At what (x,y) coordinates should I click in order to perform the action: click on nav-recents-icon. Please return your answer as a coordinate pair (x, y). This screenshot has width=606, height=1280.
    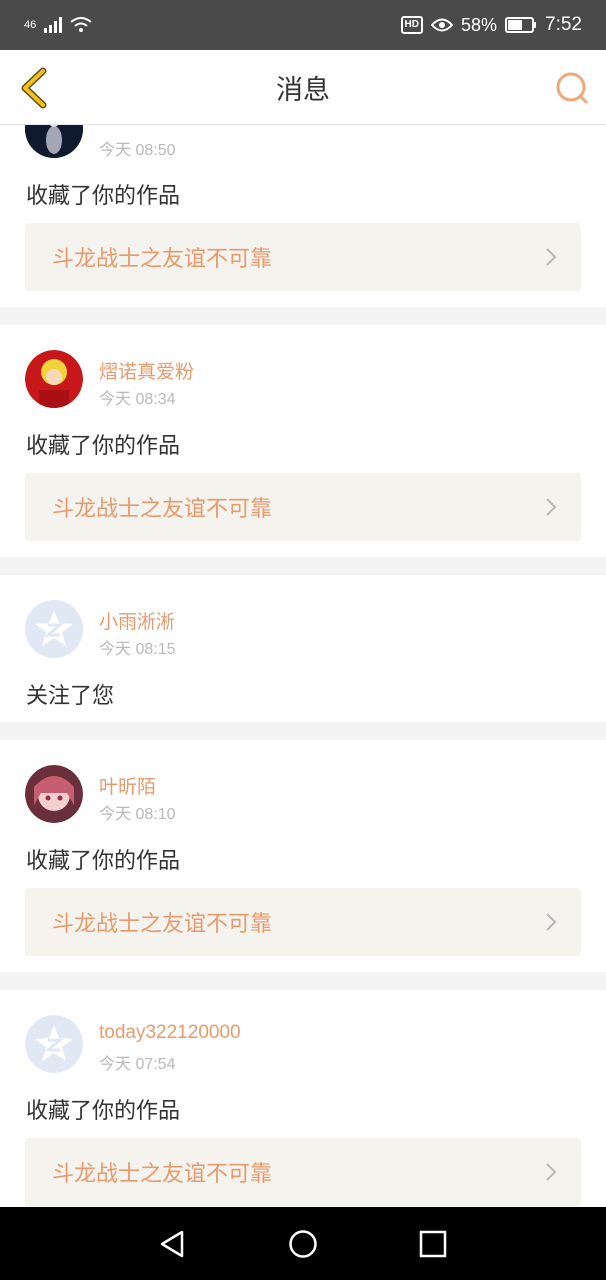
    Looking at the image, I should click on (433, 1244).